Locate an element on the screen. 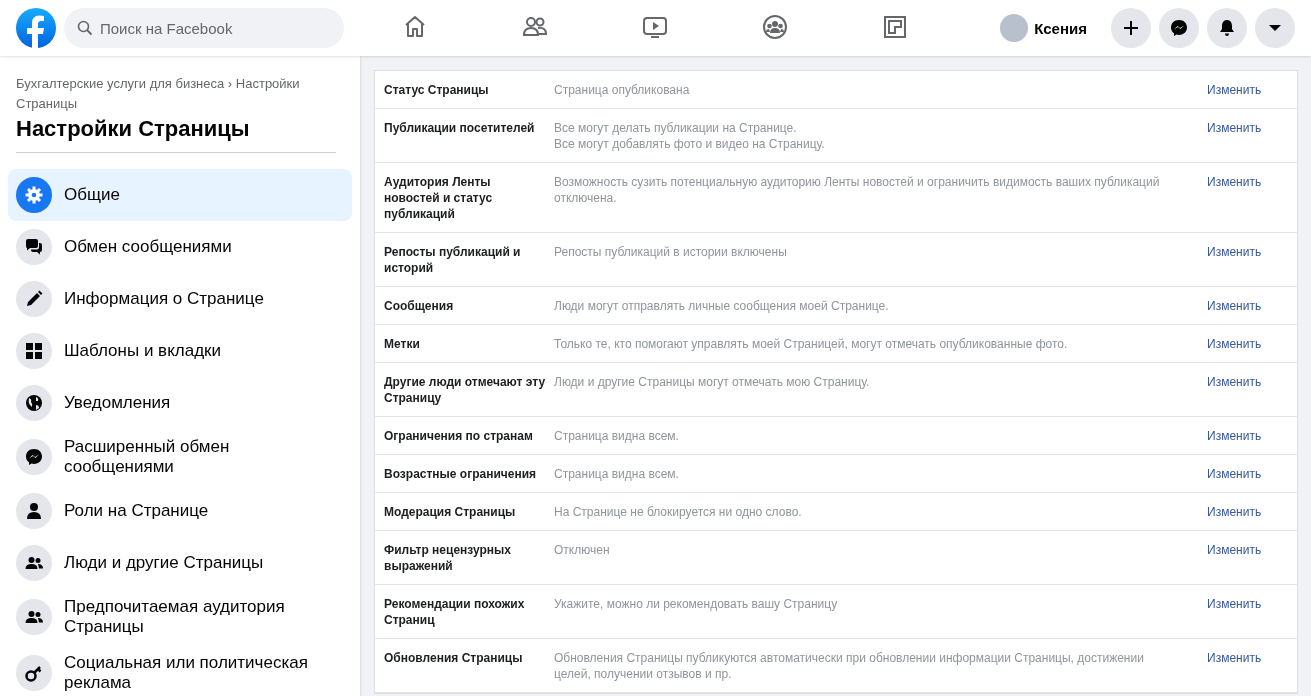  sidebar-item: Люди и другие Страницы is located at coordinates (172, 563).